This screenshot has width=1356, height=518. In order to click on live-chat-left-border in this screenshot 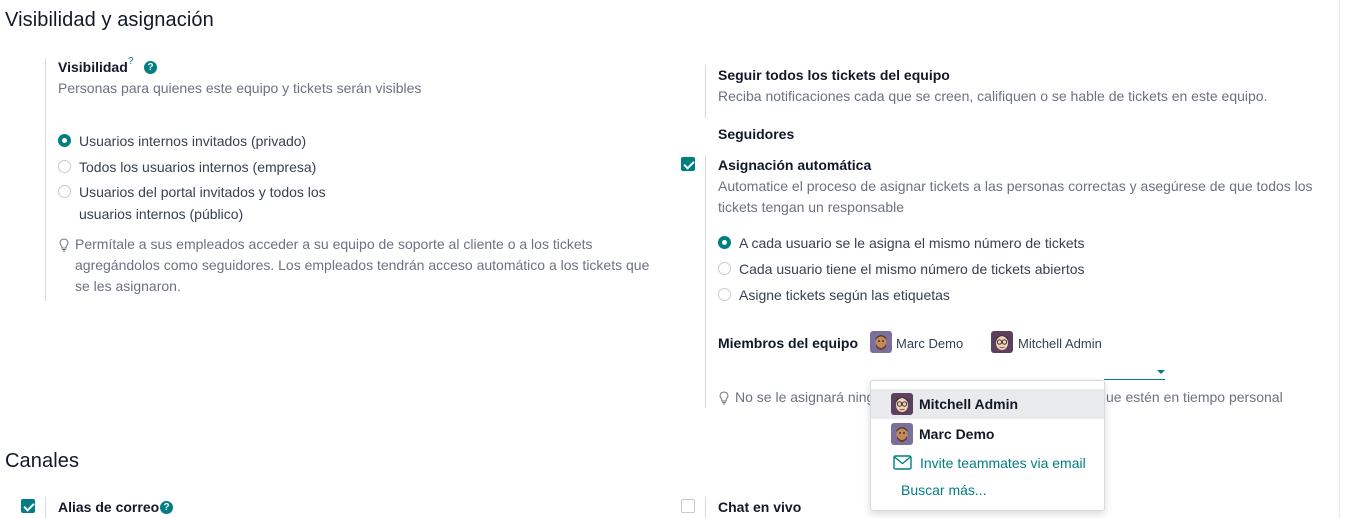, I will do `click(705, 507)`.